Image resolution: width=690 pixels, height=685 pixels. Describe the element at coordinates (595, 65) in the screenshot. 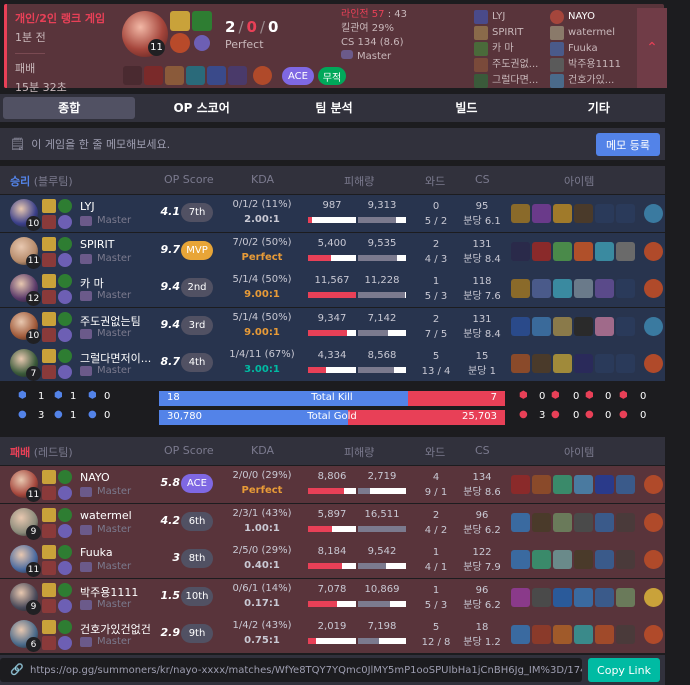

I see `team-member-name: 박주용1111` at that location.